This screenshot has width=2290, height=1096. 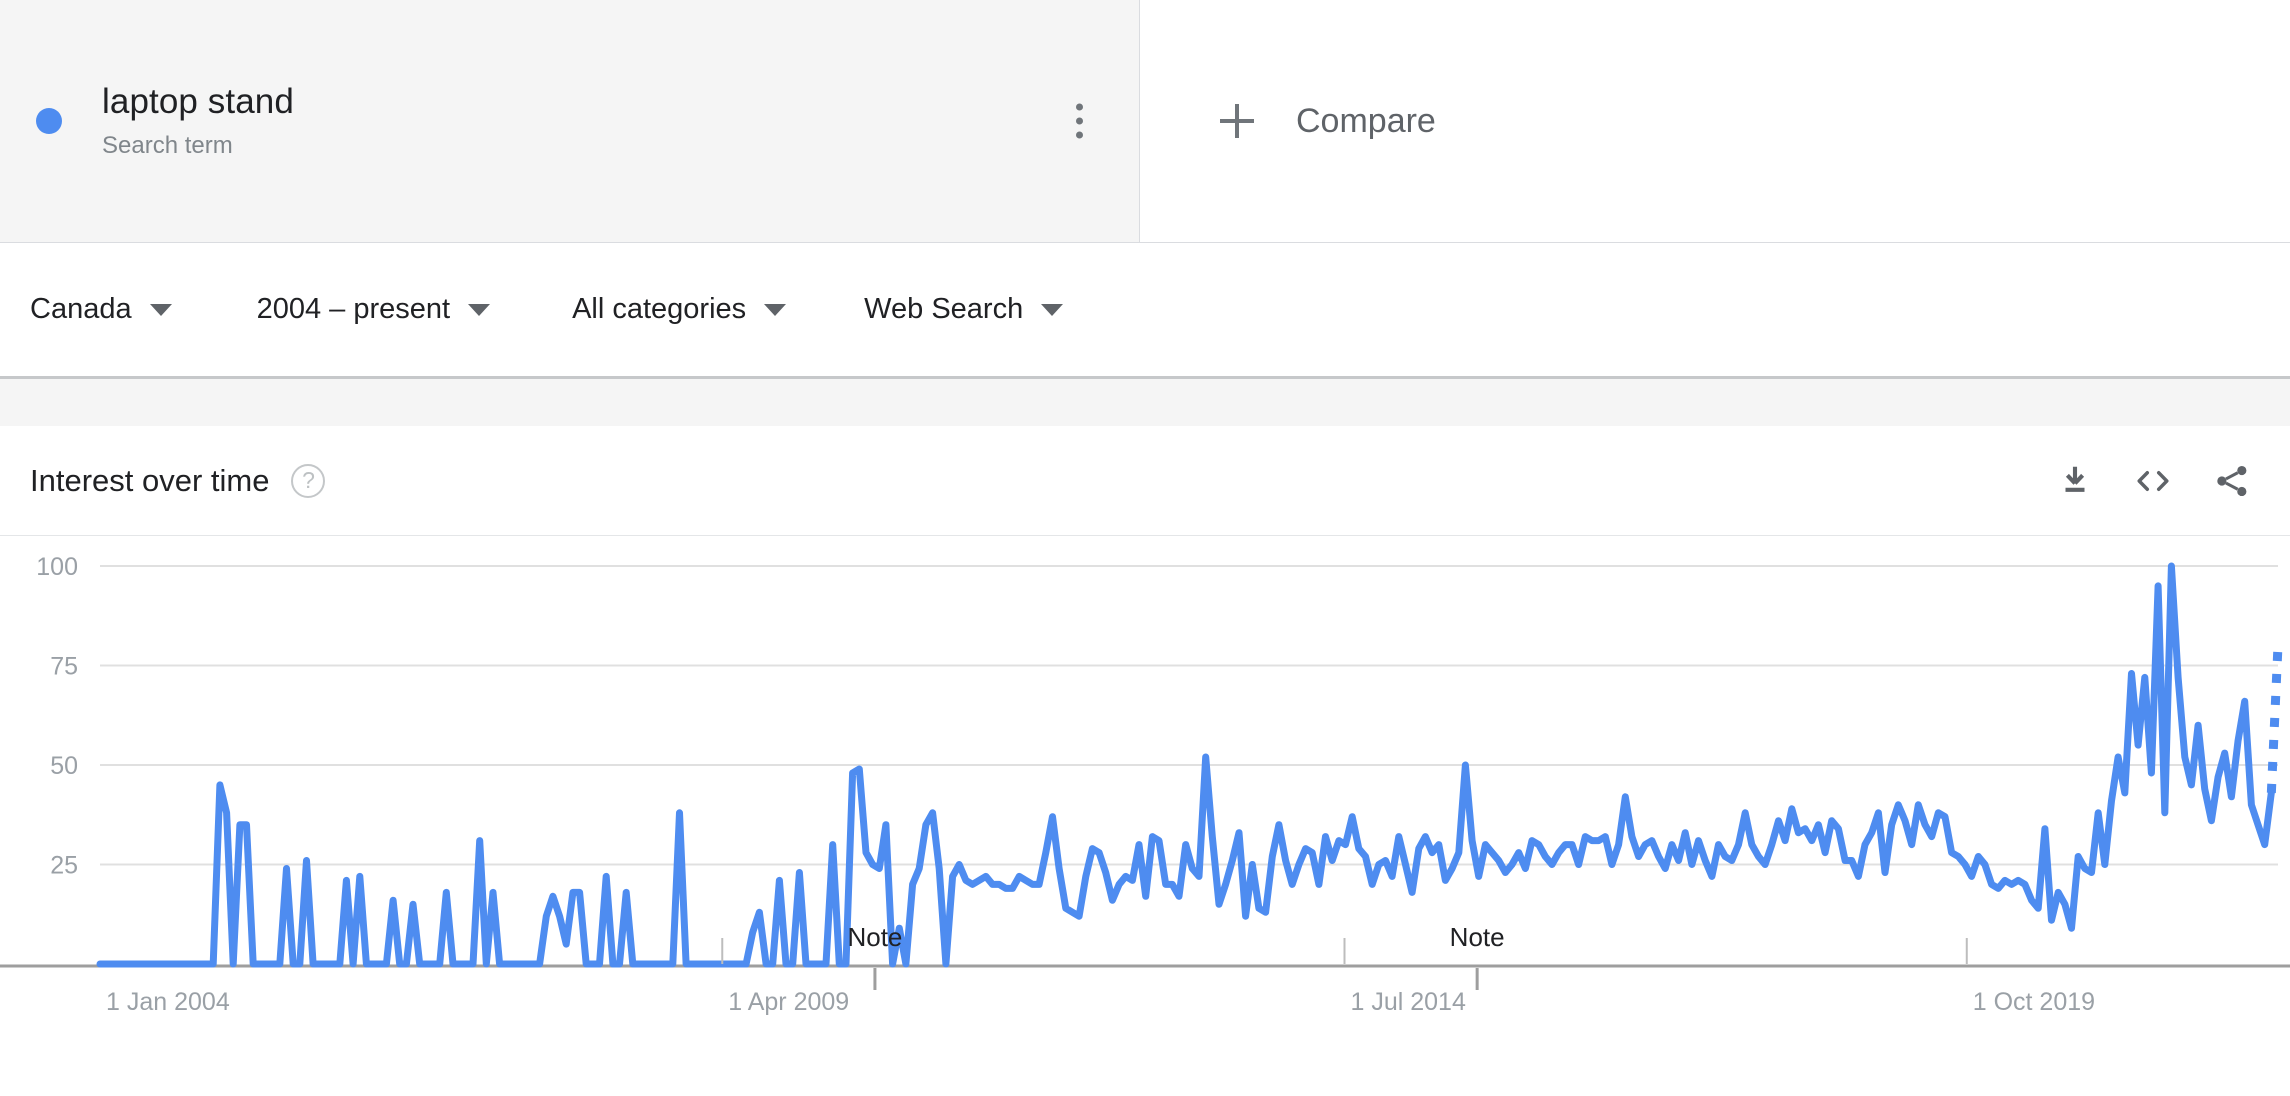 I want to click on filter-category: All categories, so click(x=679, y=309).